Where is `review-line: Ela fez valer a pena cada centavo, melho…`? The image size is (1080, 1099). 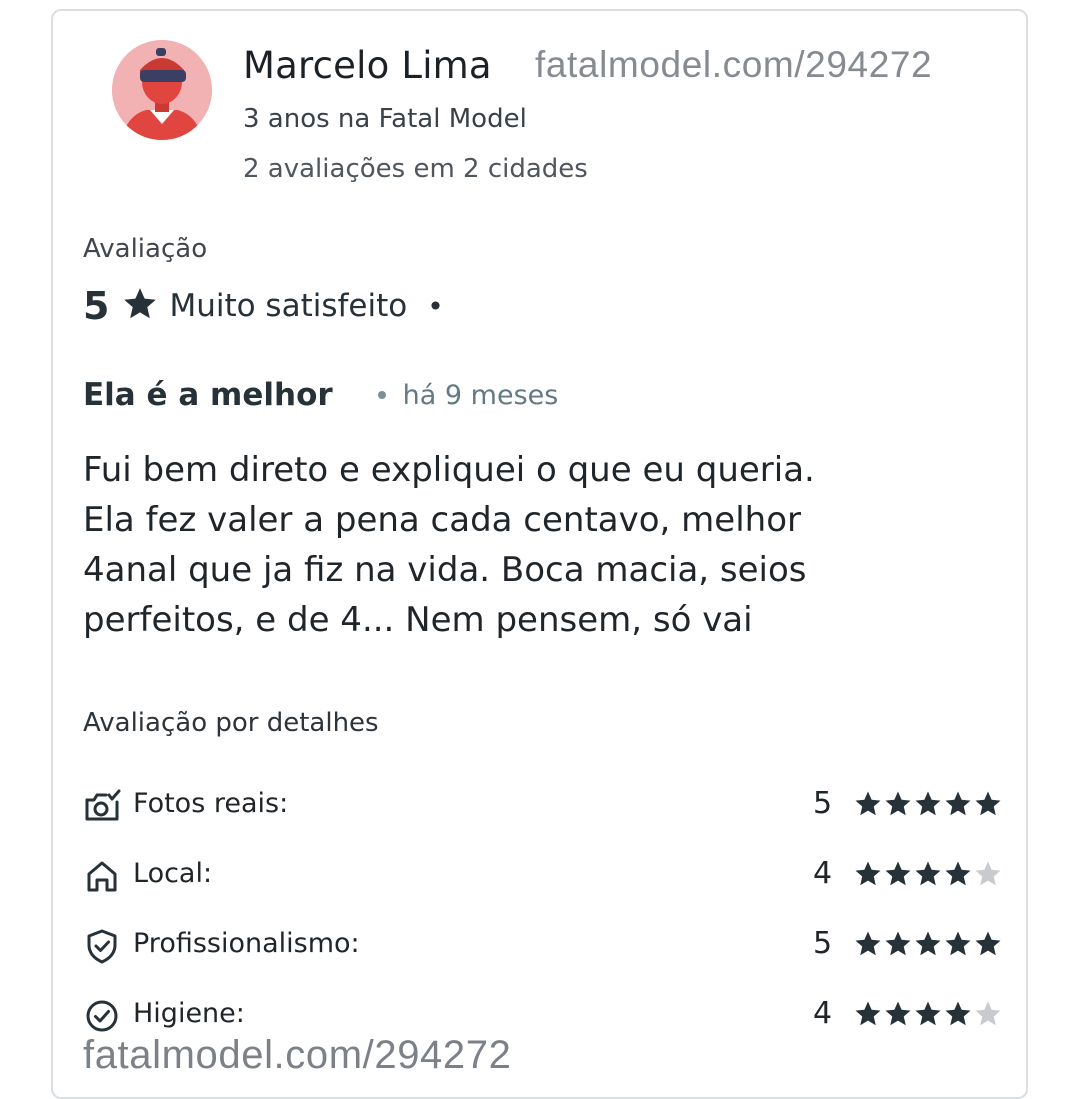
review-line: Ela fez valer a pena cada centavo, melho… is located at coordinates (442, 520).